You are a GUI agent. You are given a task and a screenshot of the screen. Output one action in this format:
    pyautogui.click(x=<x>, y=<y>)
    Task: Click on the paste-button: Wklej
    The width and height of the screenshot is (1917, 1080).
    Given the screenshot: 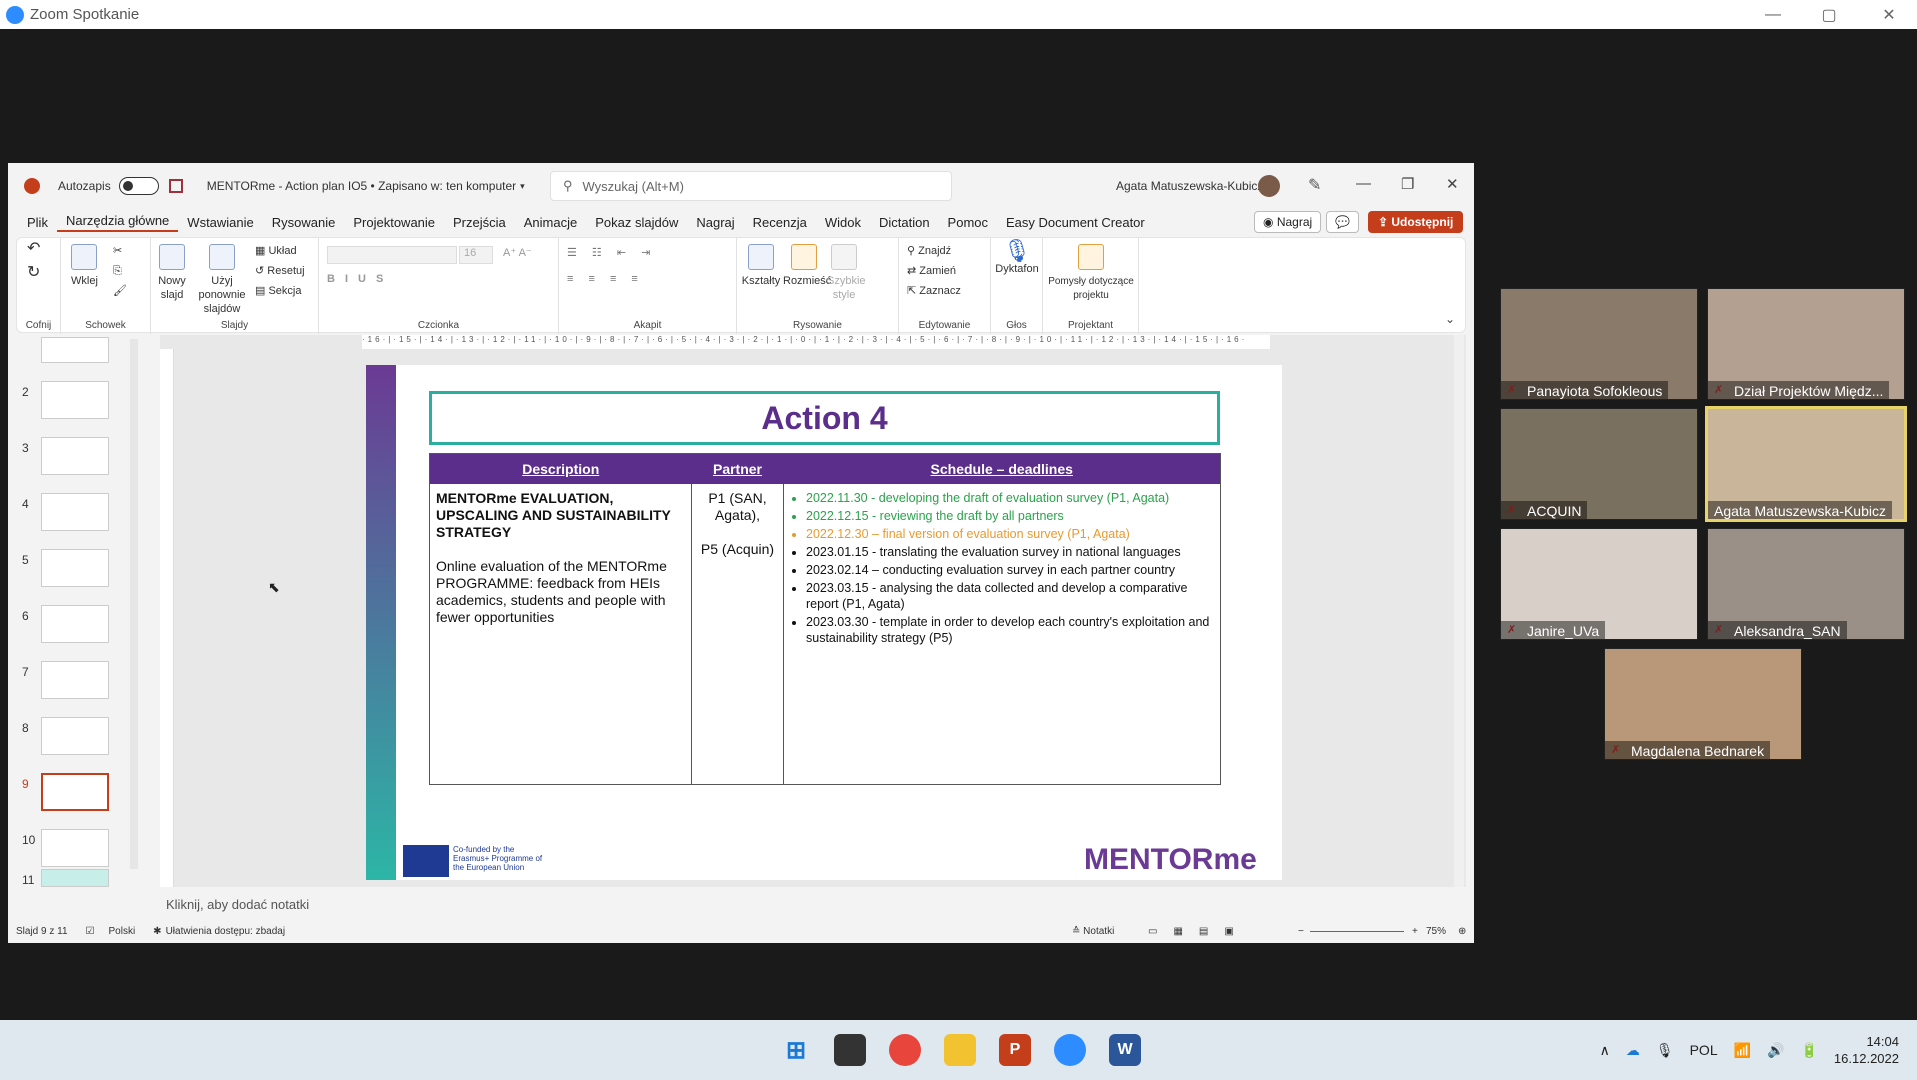 What is the action you would take?
    pyautogui.click(x=84, y=266)
    